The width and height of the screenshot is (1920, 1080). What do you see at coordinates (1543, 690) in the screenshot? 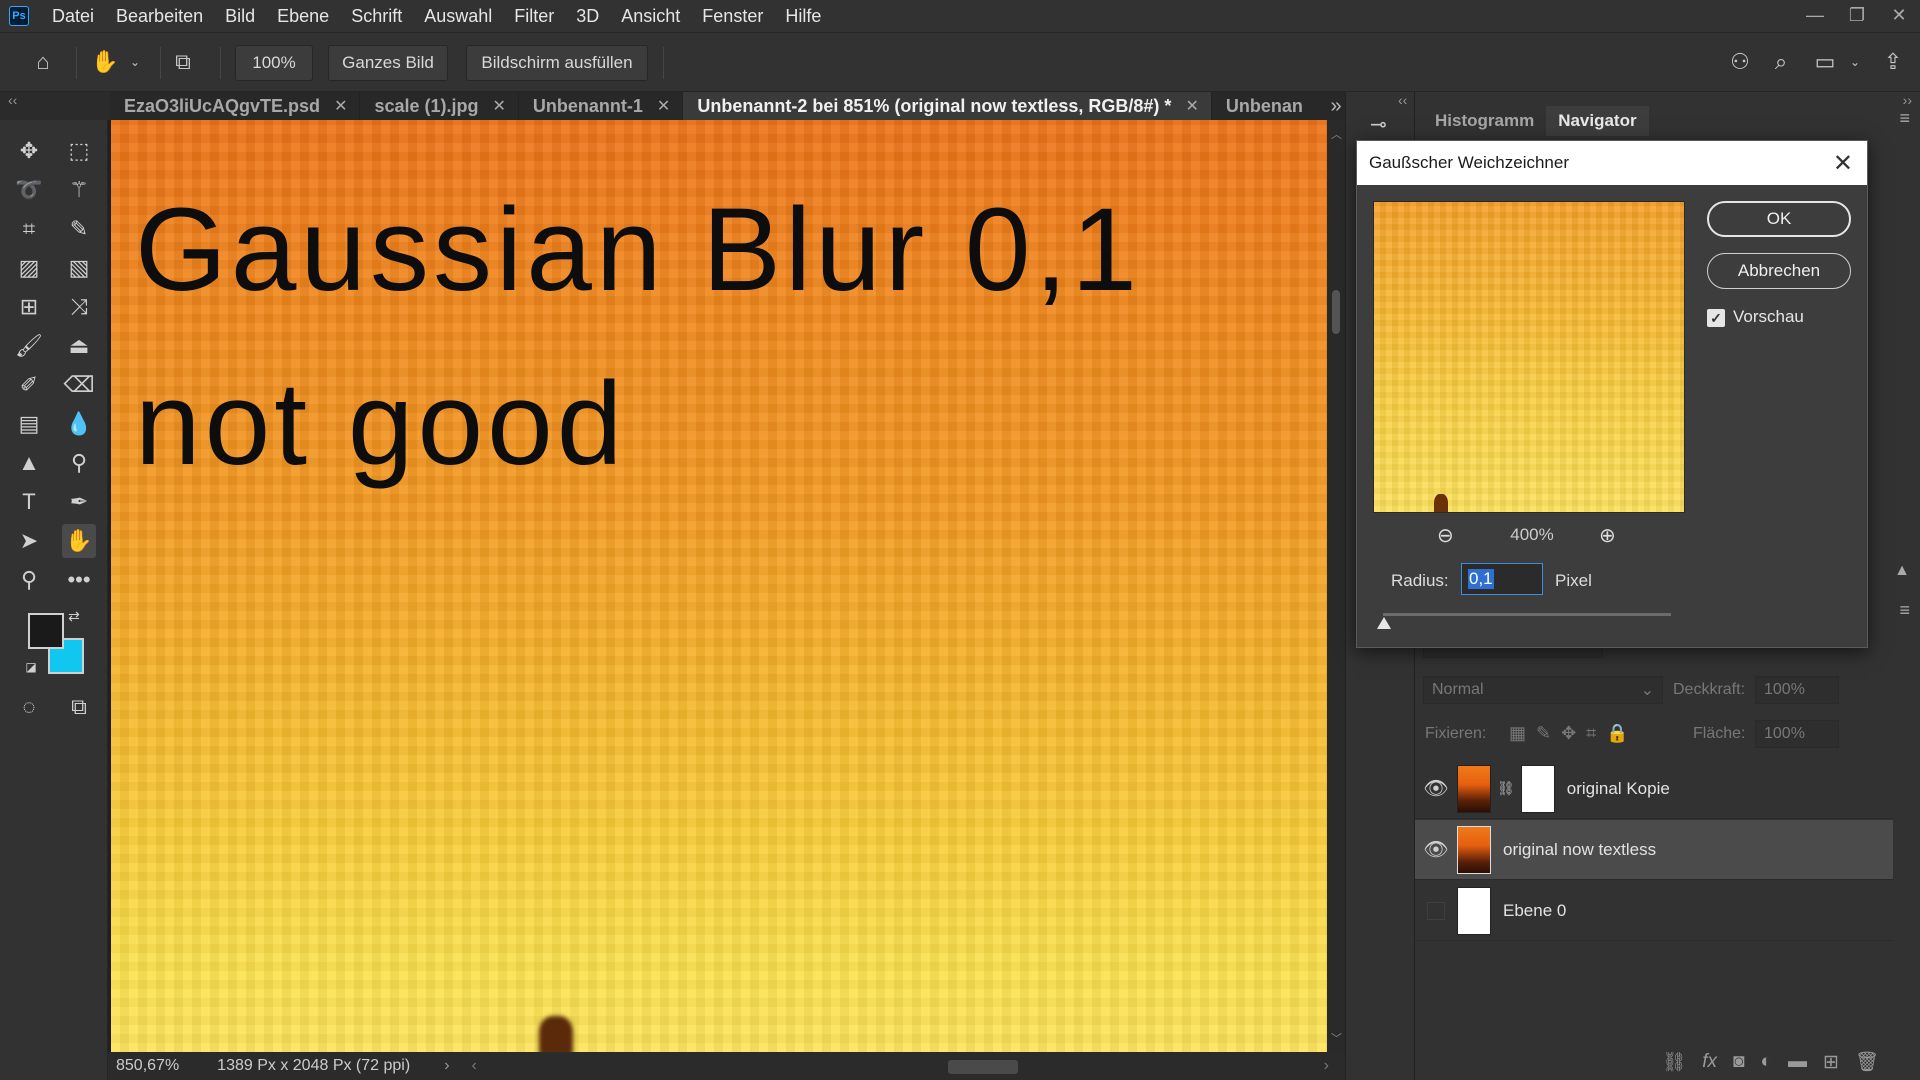
I see `blend-mode-select: Normal ⌄` at bounding box center [1543, 690].